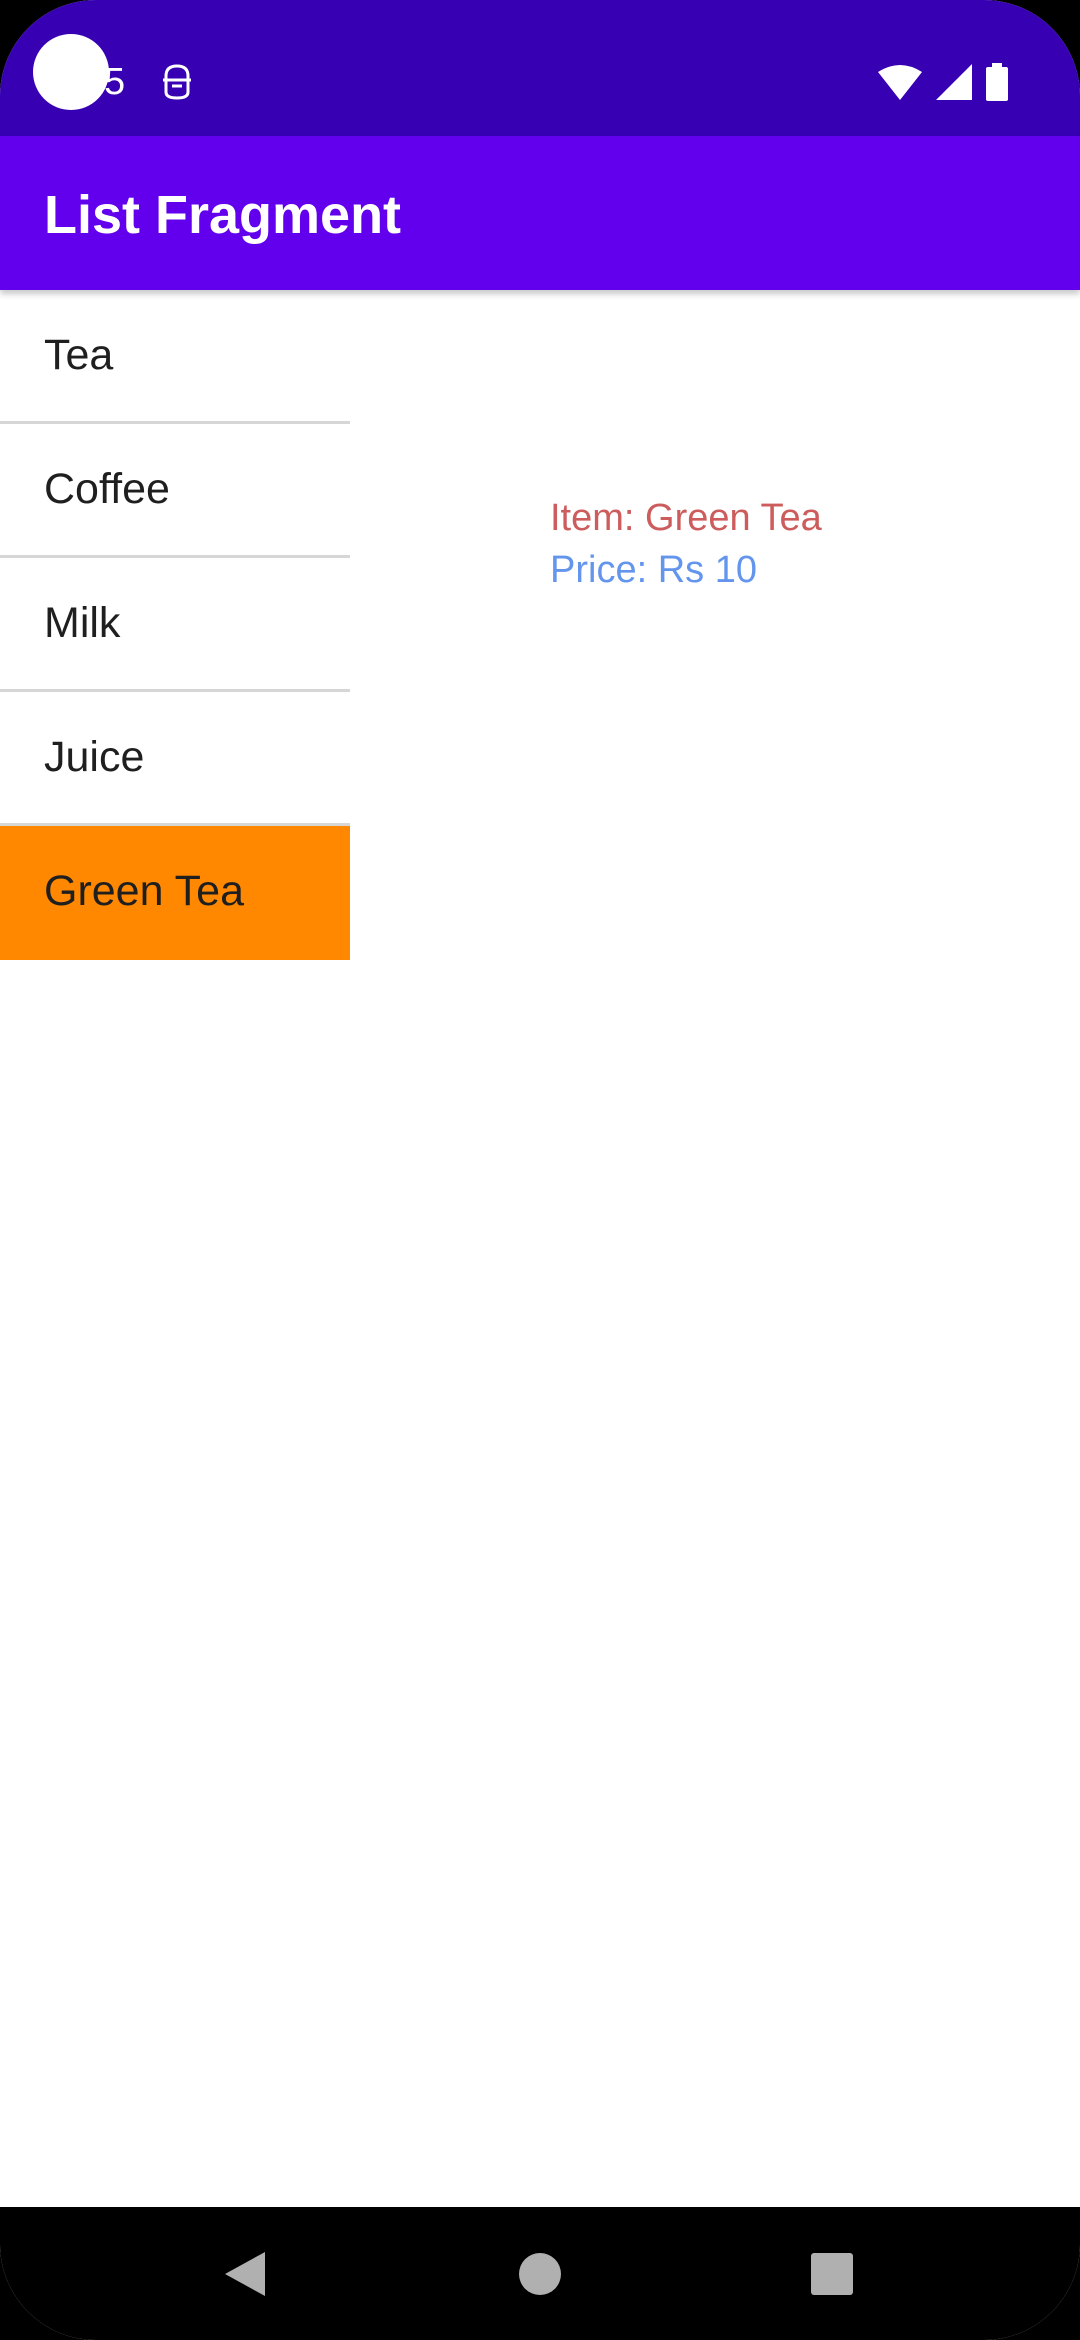 This screenshot has height=2340, width=1080. I want to click on status-icons, so click(943, 82).